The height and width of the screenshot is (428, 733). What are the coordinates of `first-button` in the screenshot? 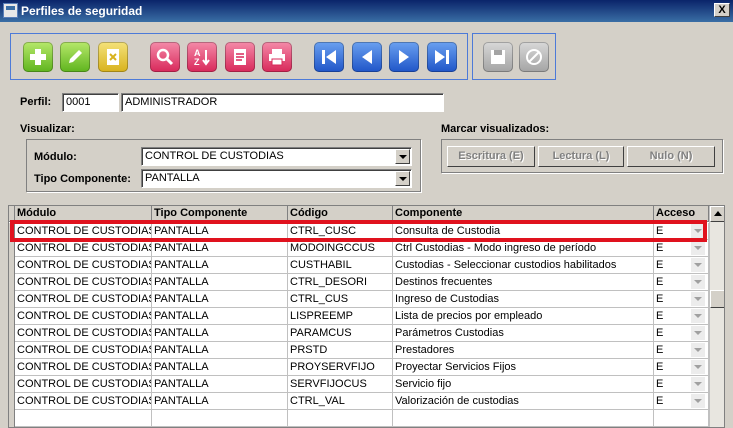 It's located at (329, 57).